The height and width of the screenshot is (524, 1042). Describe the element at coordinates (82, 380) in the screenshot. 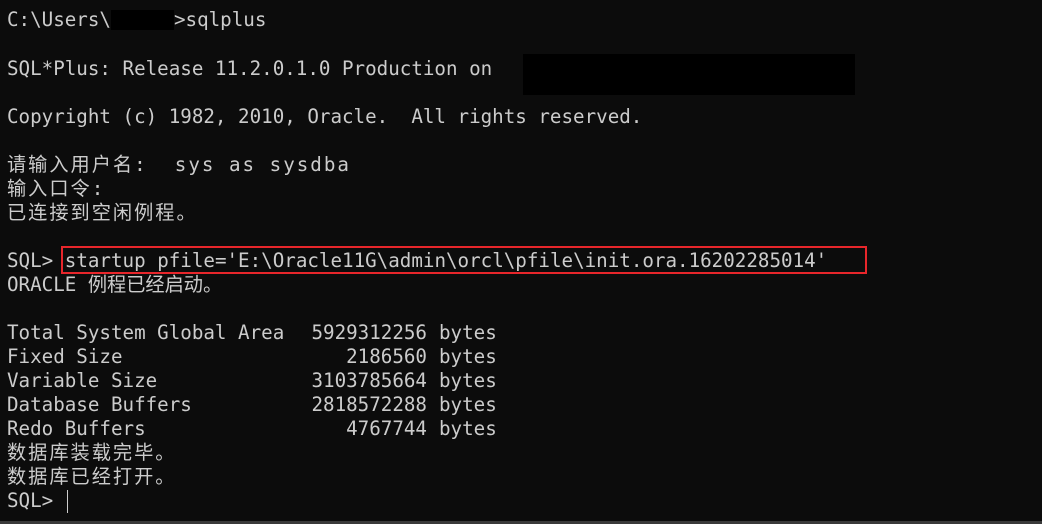

I see `sga-label: Variable Size` at that location.